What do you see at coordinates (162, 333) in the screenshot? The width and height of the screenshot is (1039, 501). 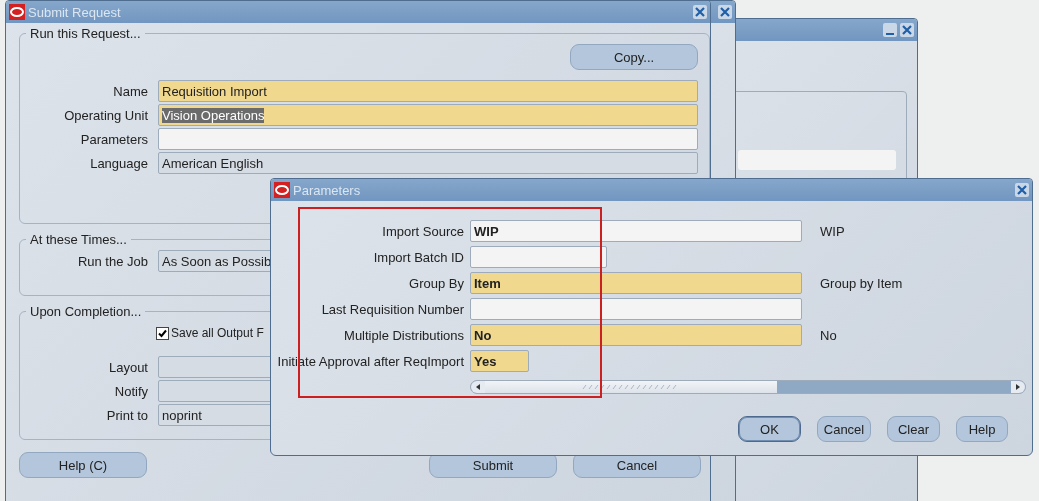 I see `checkbox` at bounding box center [162, 333].